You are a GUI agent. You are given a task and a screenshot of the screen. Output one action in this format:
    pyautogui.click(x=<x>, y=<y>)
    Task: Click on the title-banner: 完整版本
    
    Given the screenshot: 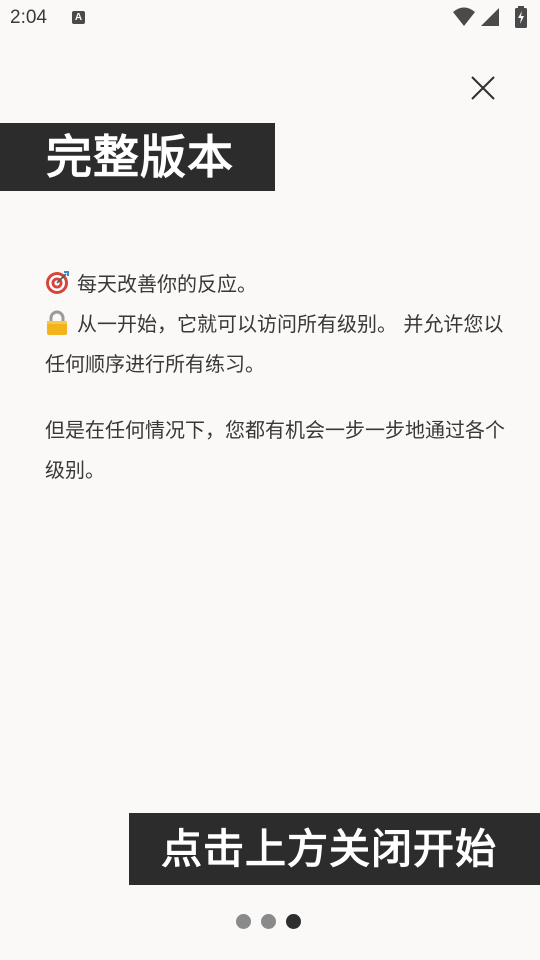 What is the action you would take?
    pyautogui.click(x=137, y=157)
    